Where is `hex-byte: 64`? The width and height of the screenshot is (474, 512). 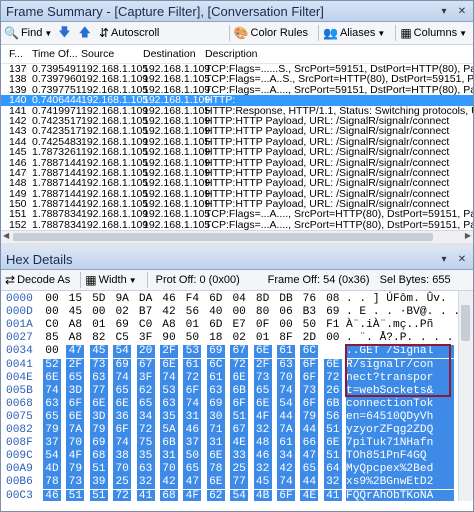
hex-byte: 64 is located at coordinates (332, 470).